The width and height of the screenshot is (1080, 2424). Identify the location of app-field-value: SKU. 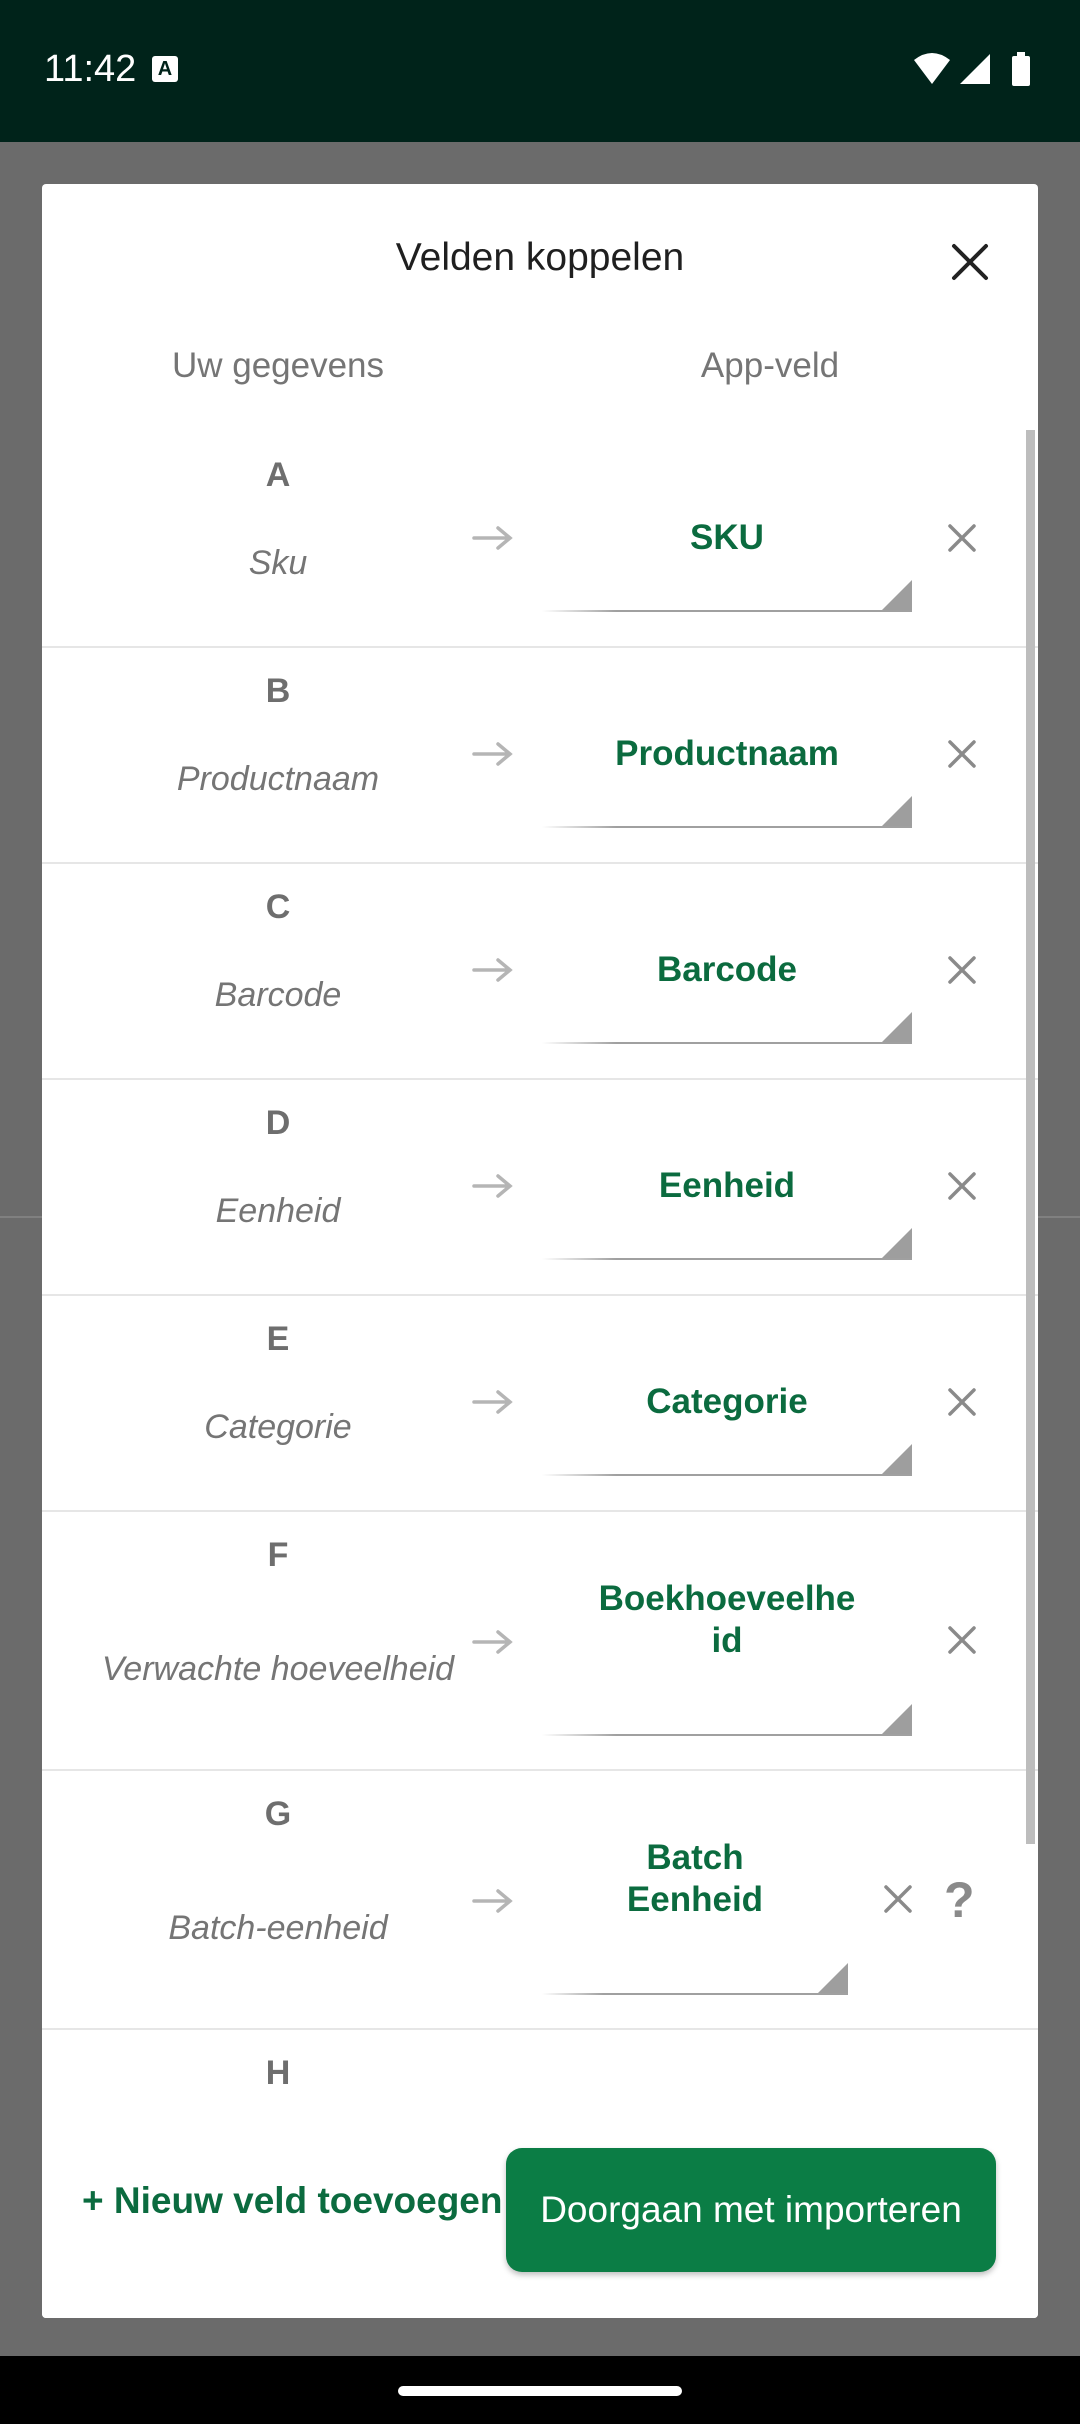
(727, 537).